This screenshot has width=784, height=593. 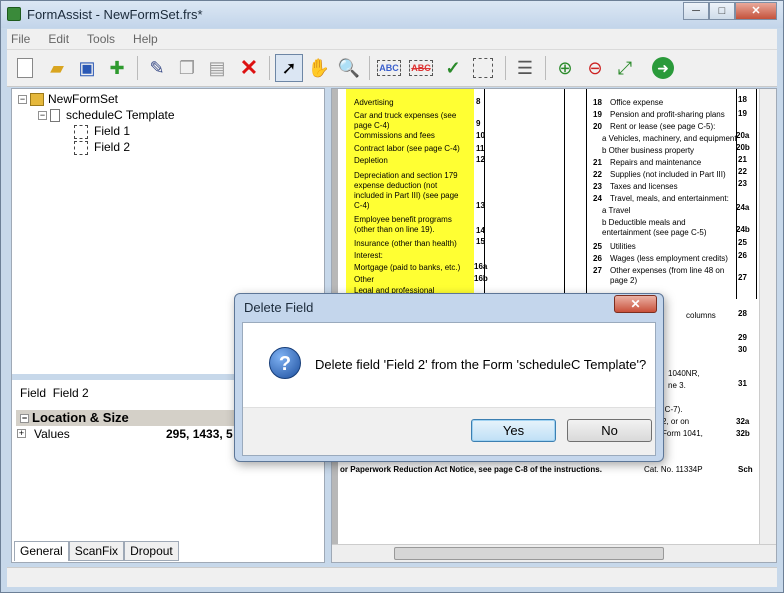 What do you see at coordinates (349, 68) in the screenshot?
I see `zoom-select-button: 🔍` at bounding box center [349, 68].